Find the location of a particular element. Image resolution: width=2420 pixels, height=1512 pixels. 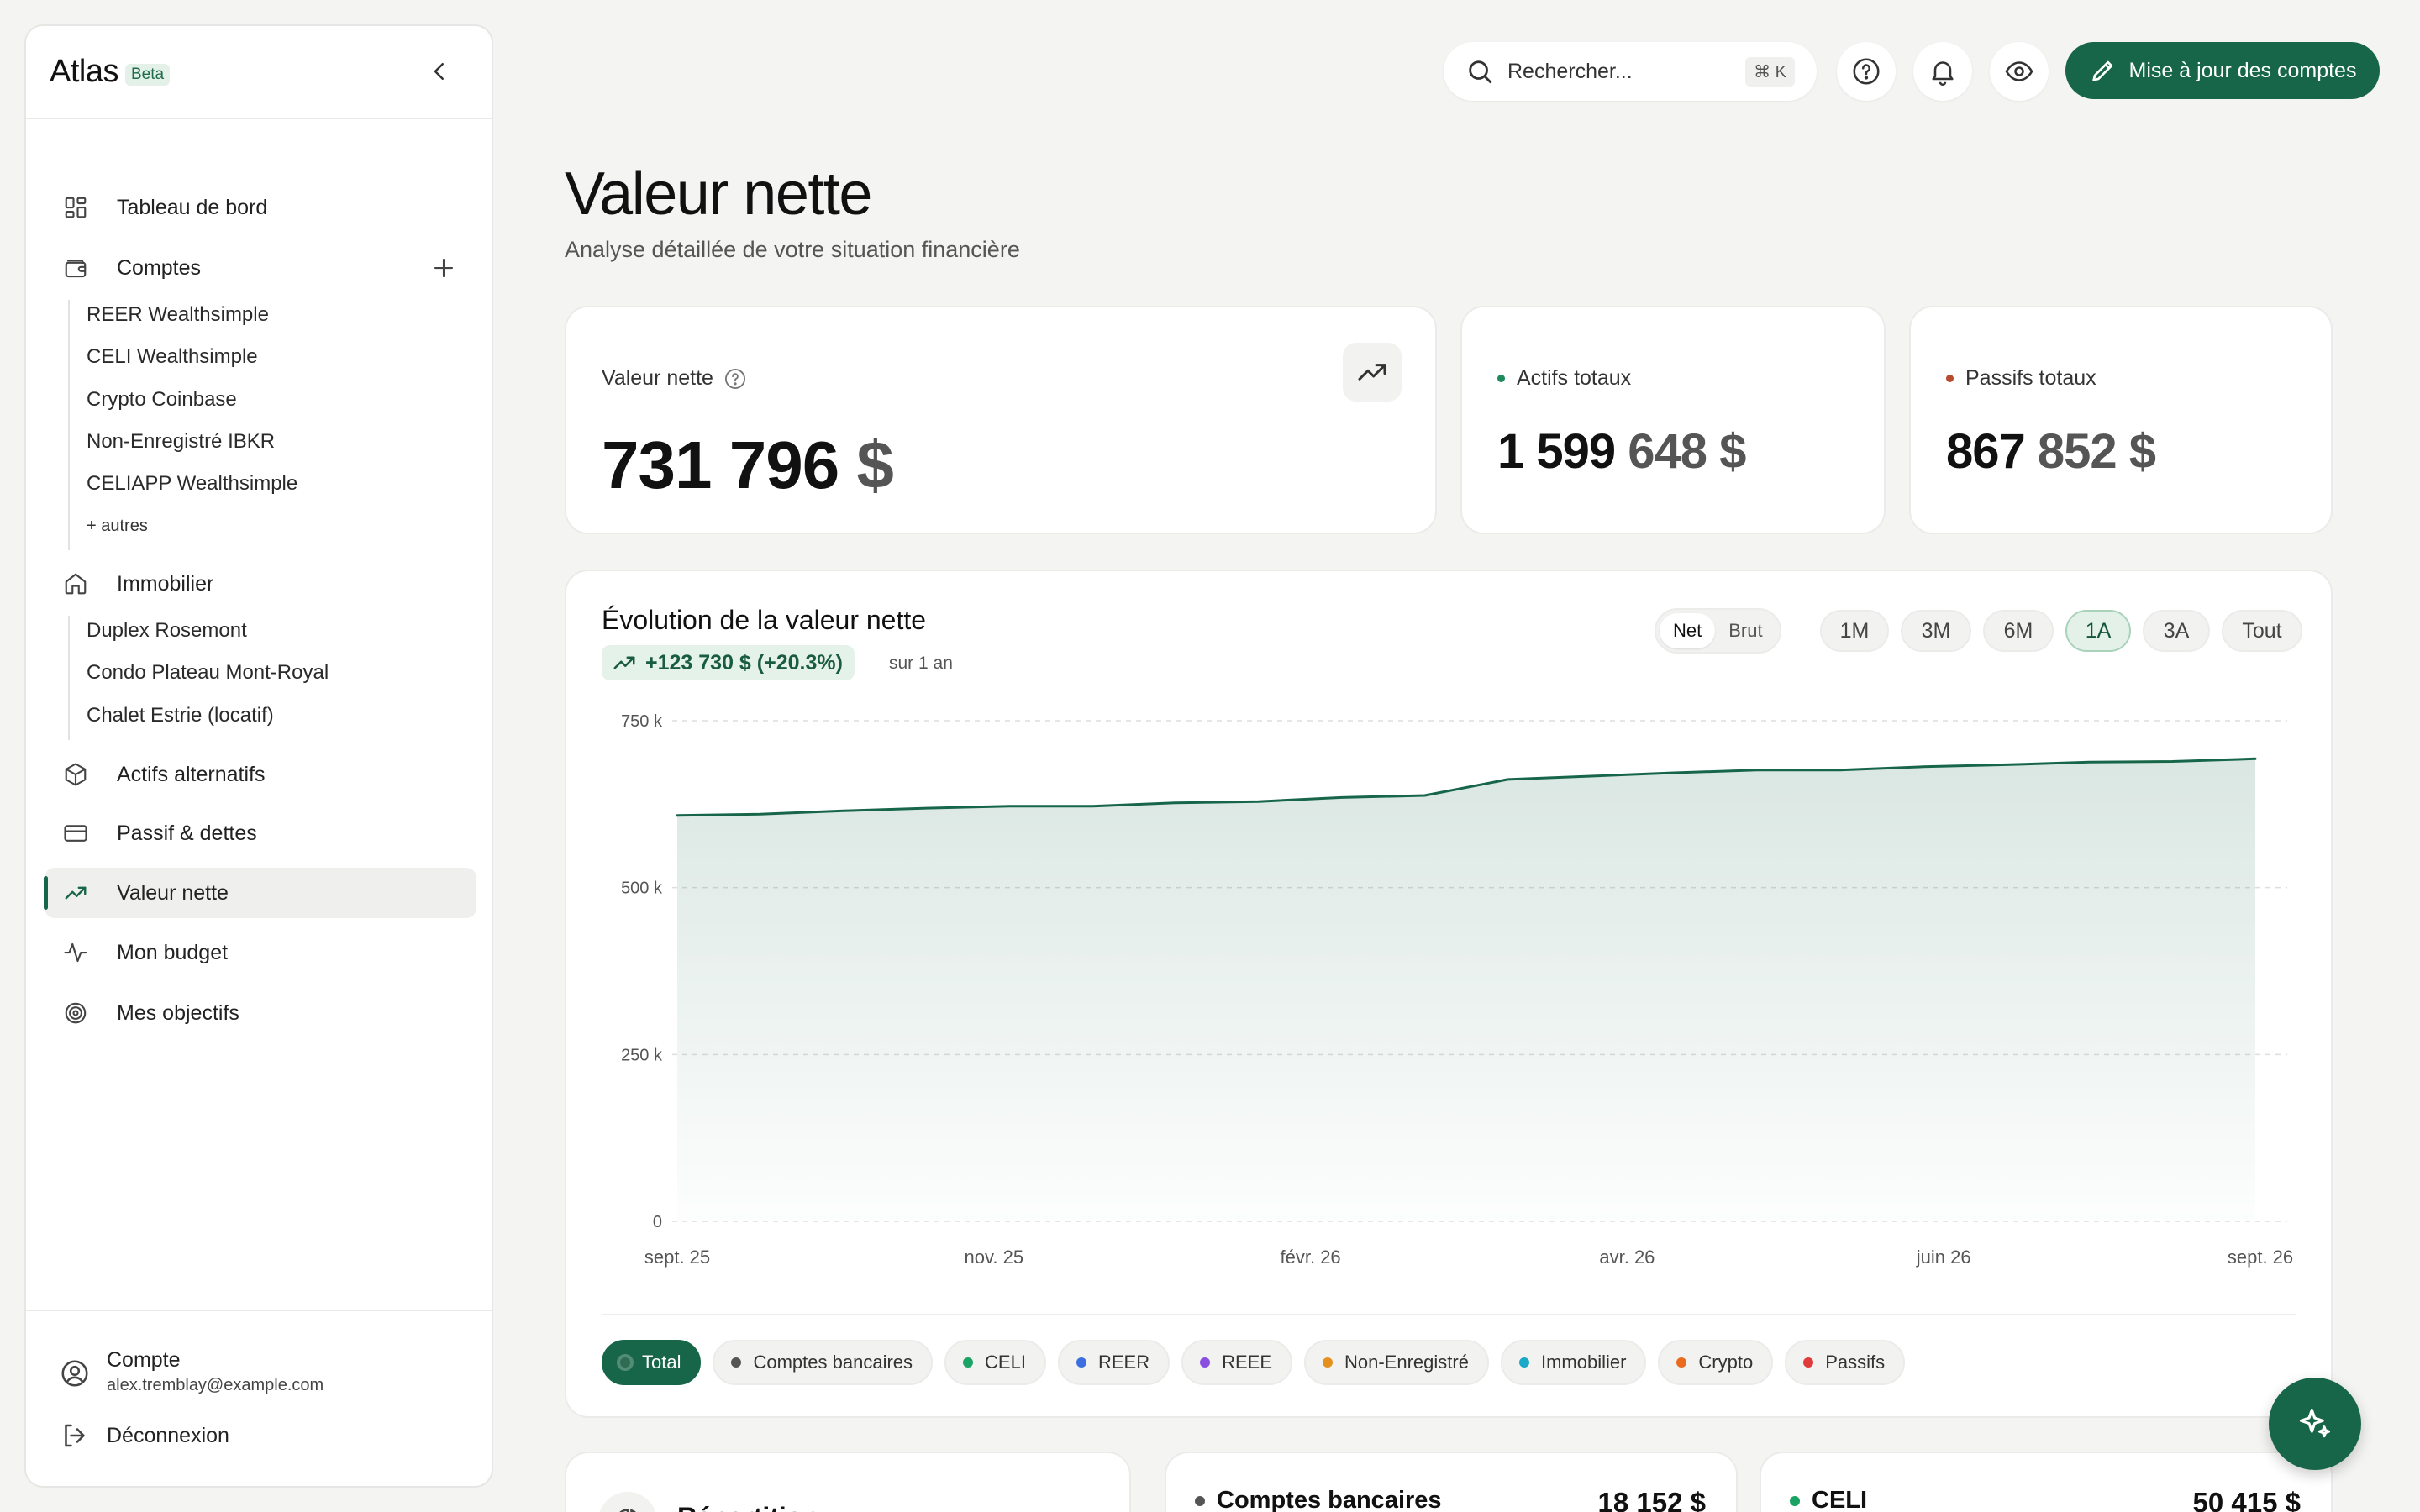

sidebar-subitem-celi: CELI Wealthsimple is located at coordinates (172, 357).